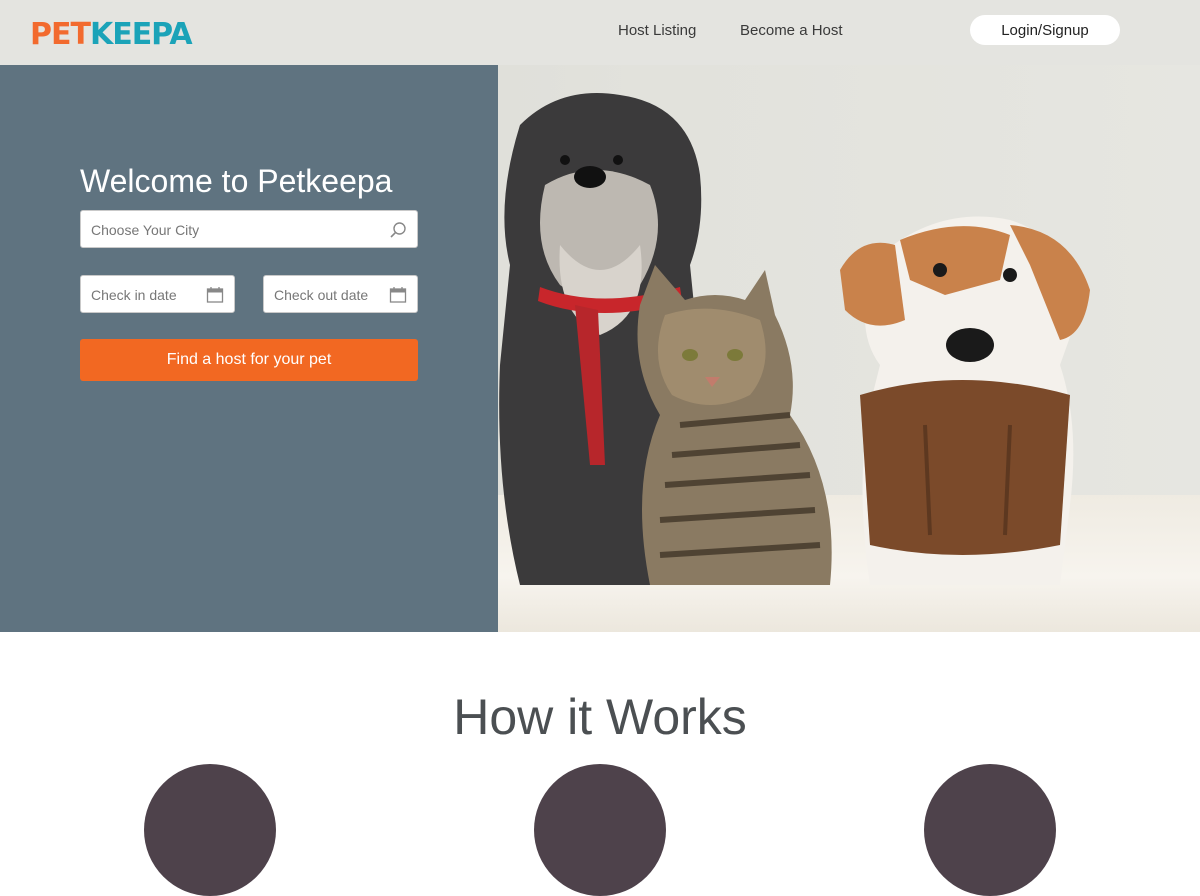 Image resolution: width=1200 pixels, height=896 pixels. Describe the element at coordinates (398, 230) in the screenshot. I see `search-icon` at that location.